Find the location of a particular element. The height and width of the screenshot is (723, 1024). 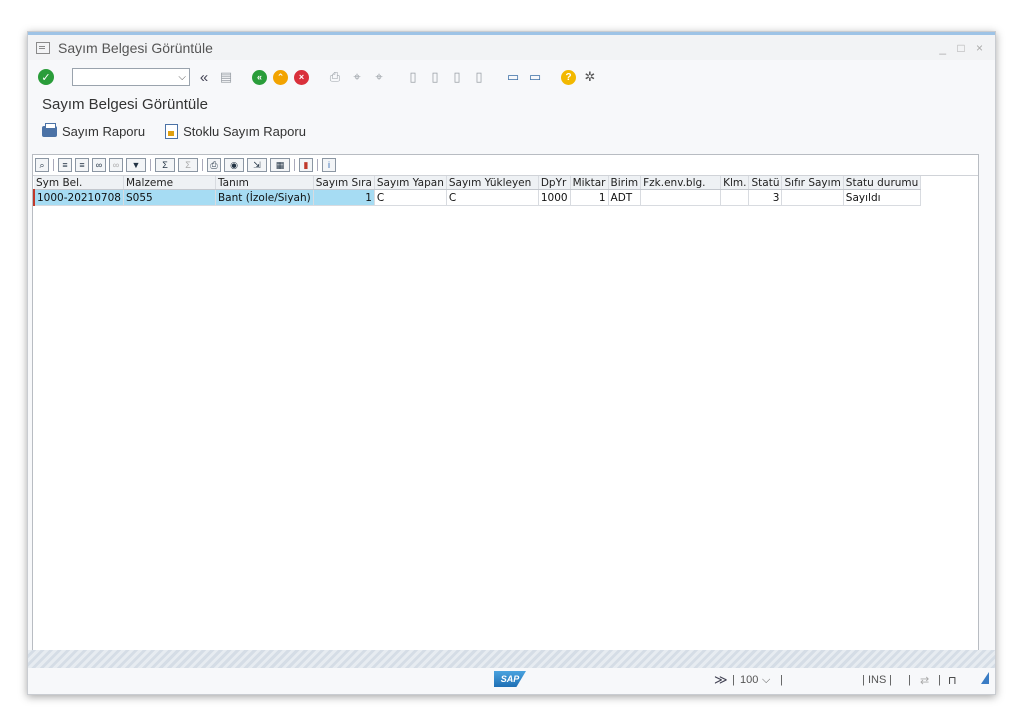

column-header: Sym Bel. is located at coordinates (79, 183).